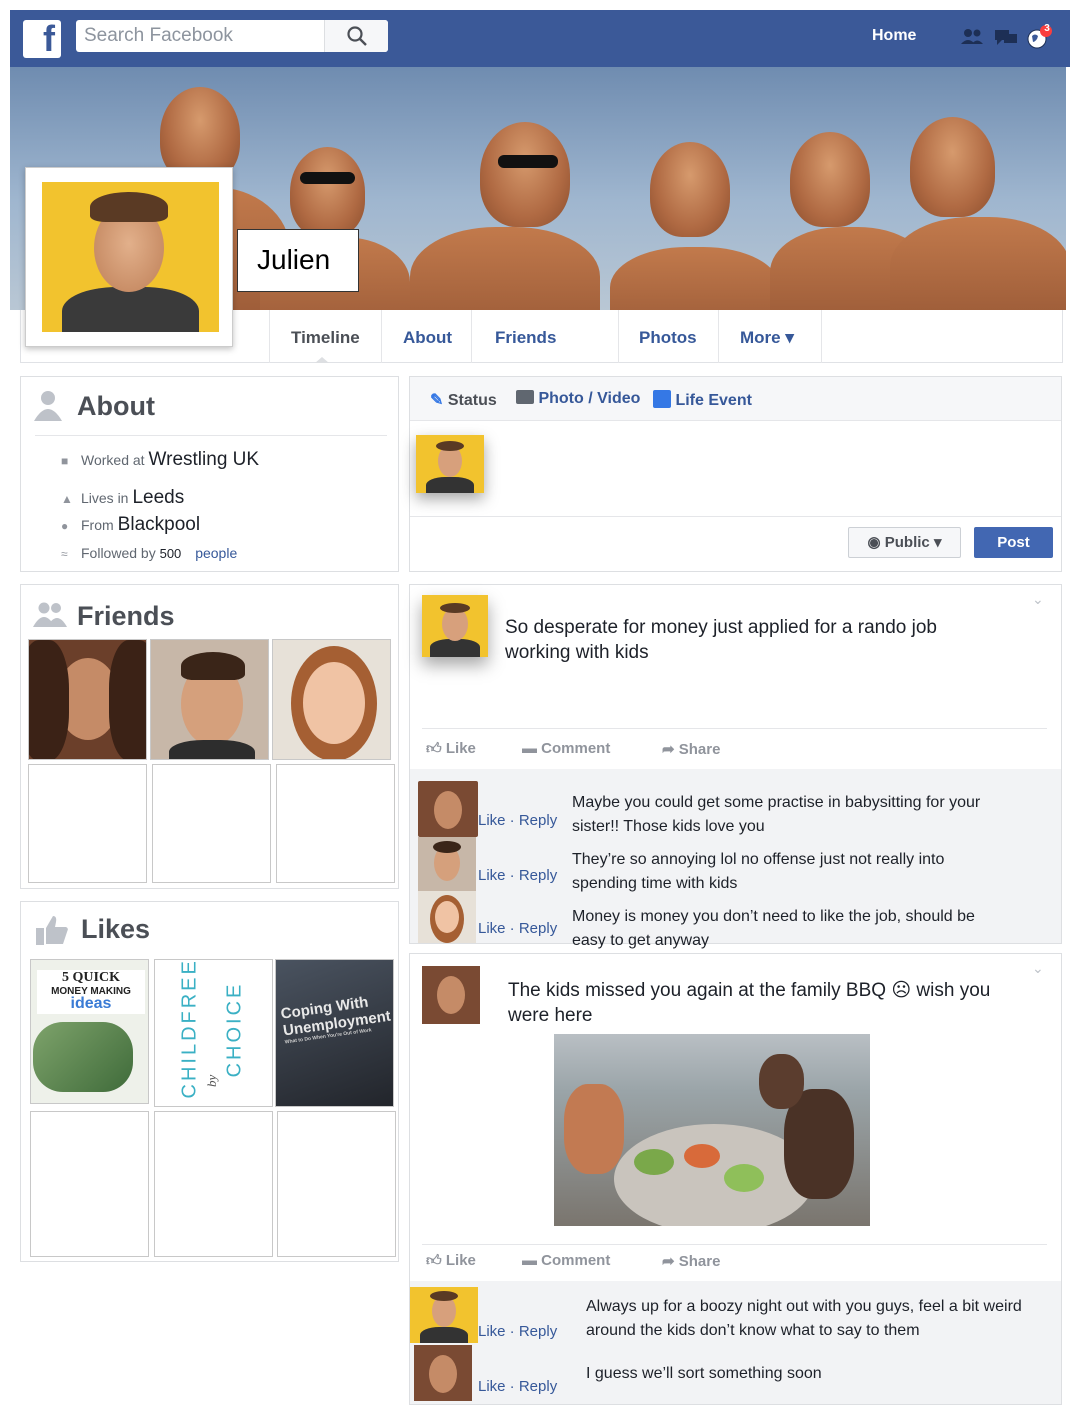 Image resolution: width=1070 pixels, height=1414 pixels. Describe the element at coordinates (67, 499) in the screenshot. I see `home-icon: ▲` at that location.